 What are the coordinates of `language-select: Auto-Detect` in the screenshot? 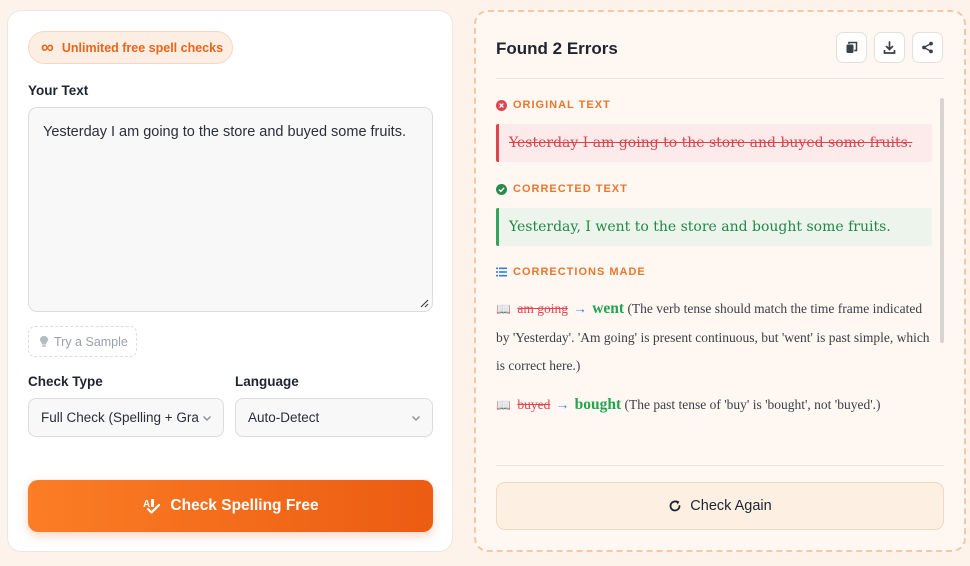 It's located at (334, 417).